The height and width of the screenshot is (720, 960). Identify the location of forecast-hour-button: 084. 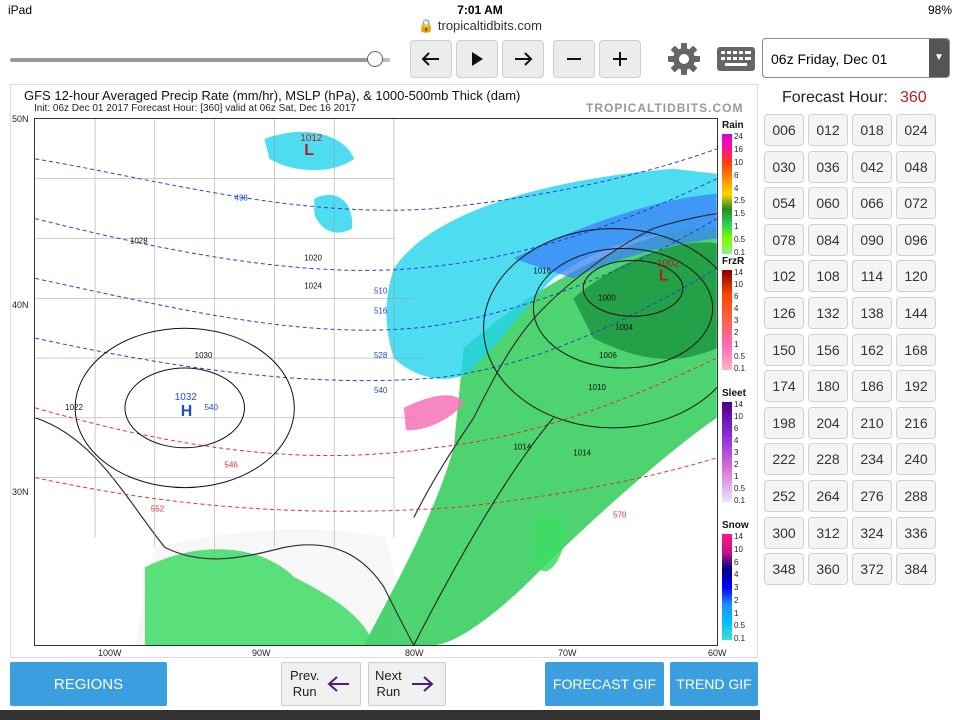
(828, 239).